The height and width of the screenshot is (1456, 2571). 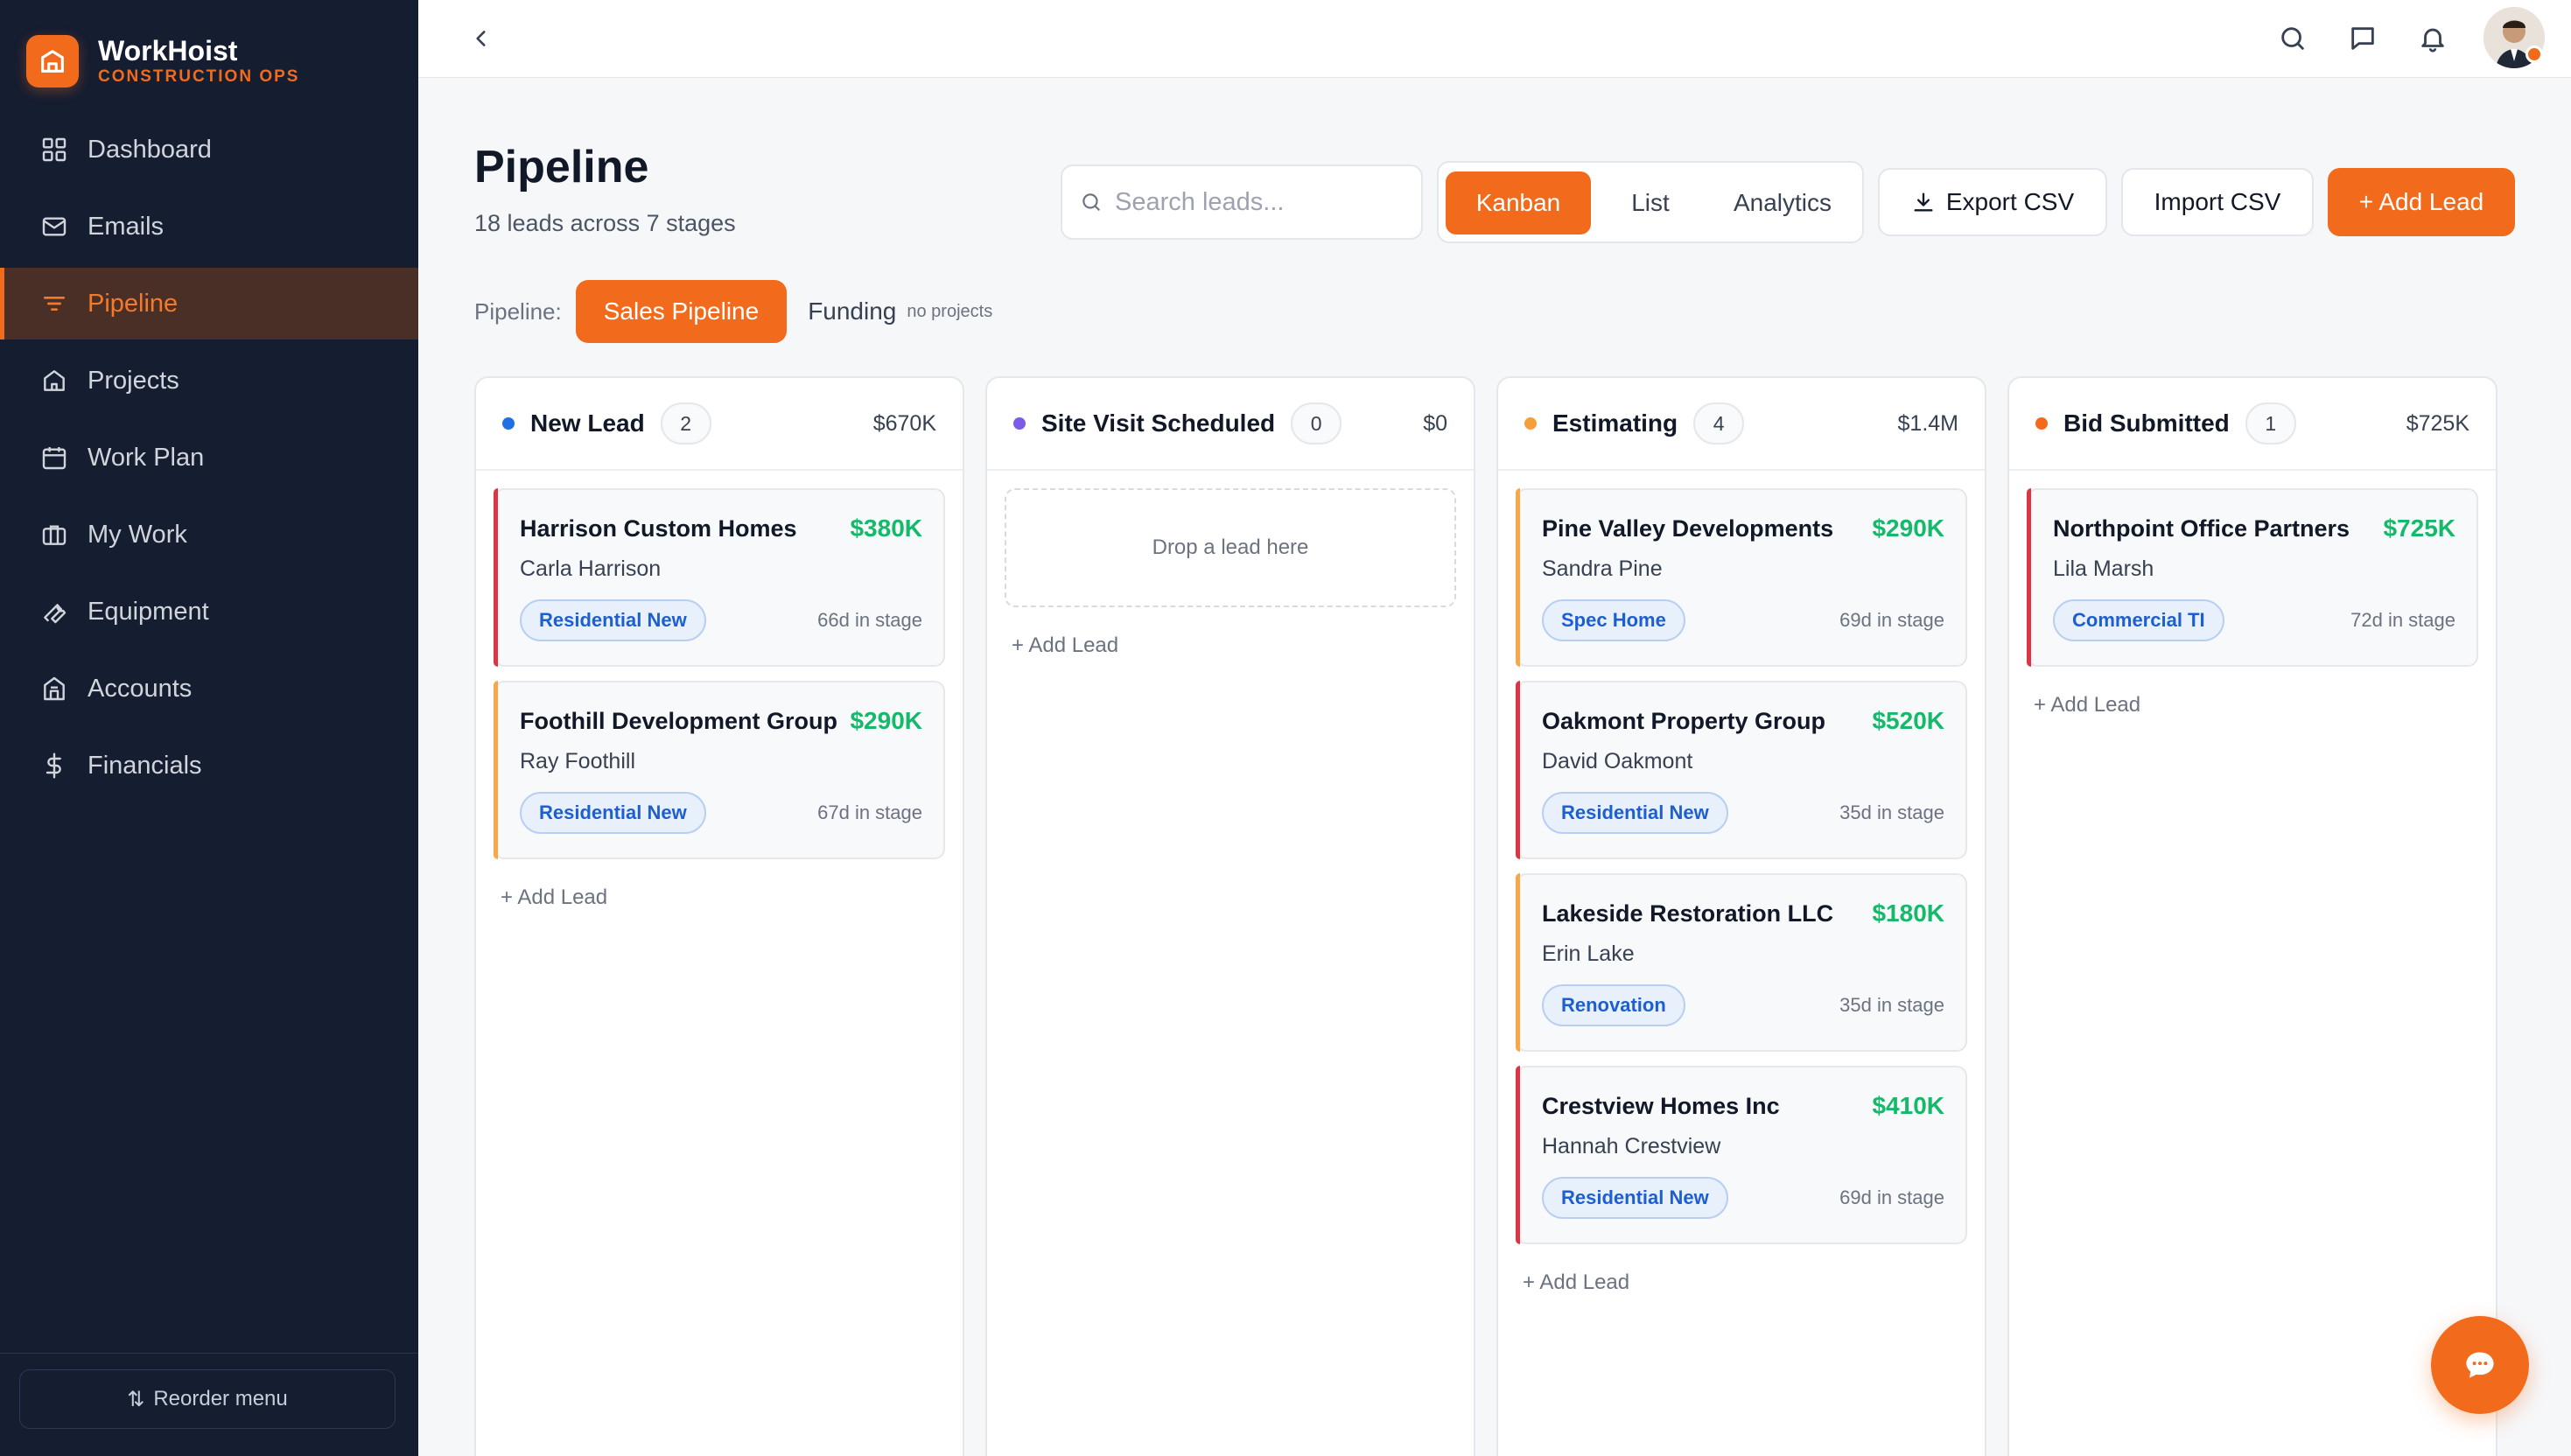 I want to click on lead-value: $380K, so click(x=886, y=528).